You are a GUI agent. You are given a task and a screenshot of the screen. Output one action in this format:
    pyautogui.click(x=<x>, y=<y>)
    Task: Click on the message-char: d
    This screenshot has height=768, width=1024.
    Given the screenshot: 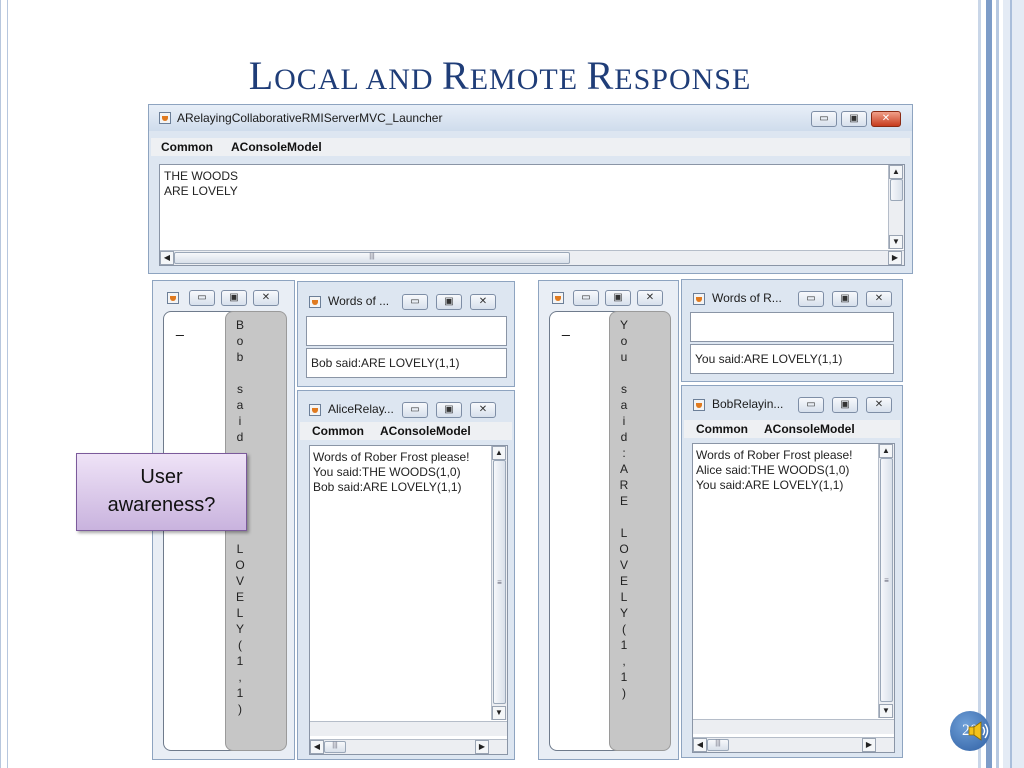 What is the action you would take?
    pyautogui.click(x=240, y=437)
    